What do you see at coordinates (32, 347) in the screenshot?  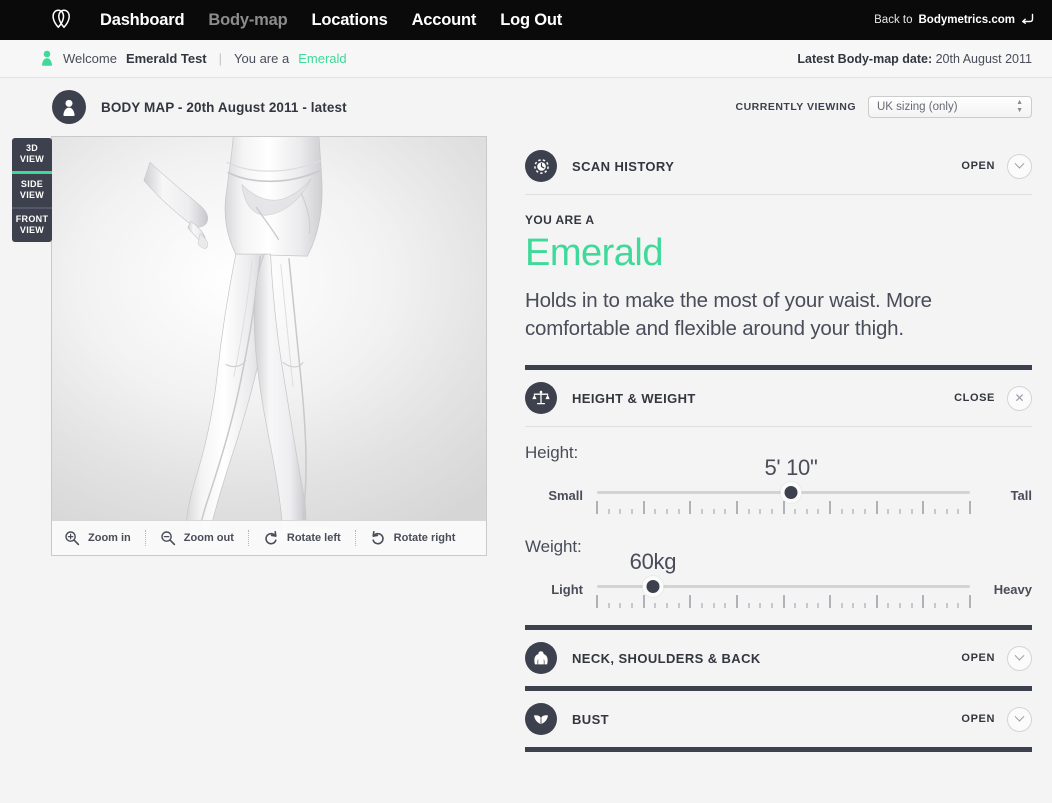 I see `view-tabs: 3D VIEW SIDE VIEW FRONT VIEW` at bounding box center [32, 347].